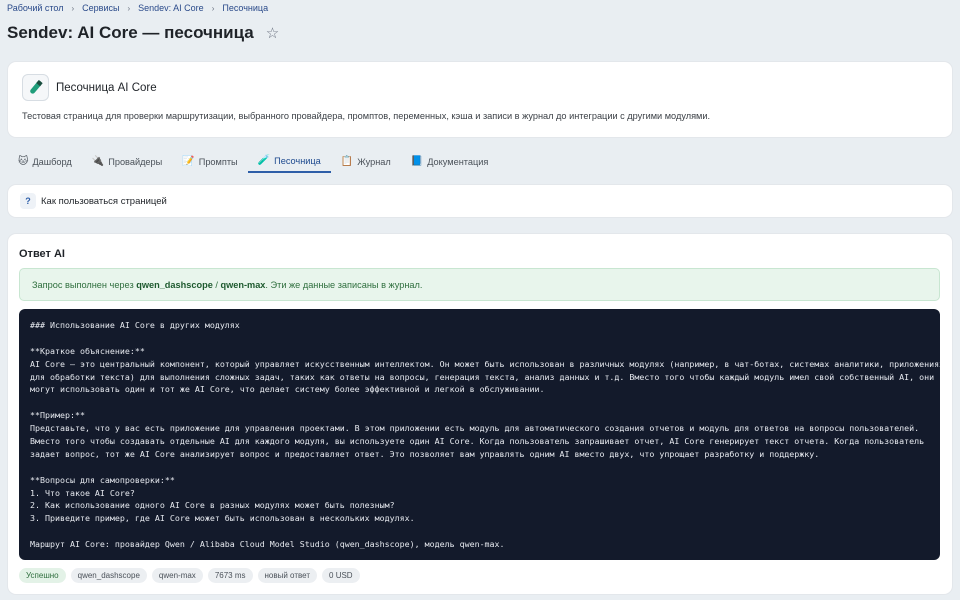  Describe the element at coordinates (341, 575) in the screenshot. I see `cost-badge: 0 USD` at that location.